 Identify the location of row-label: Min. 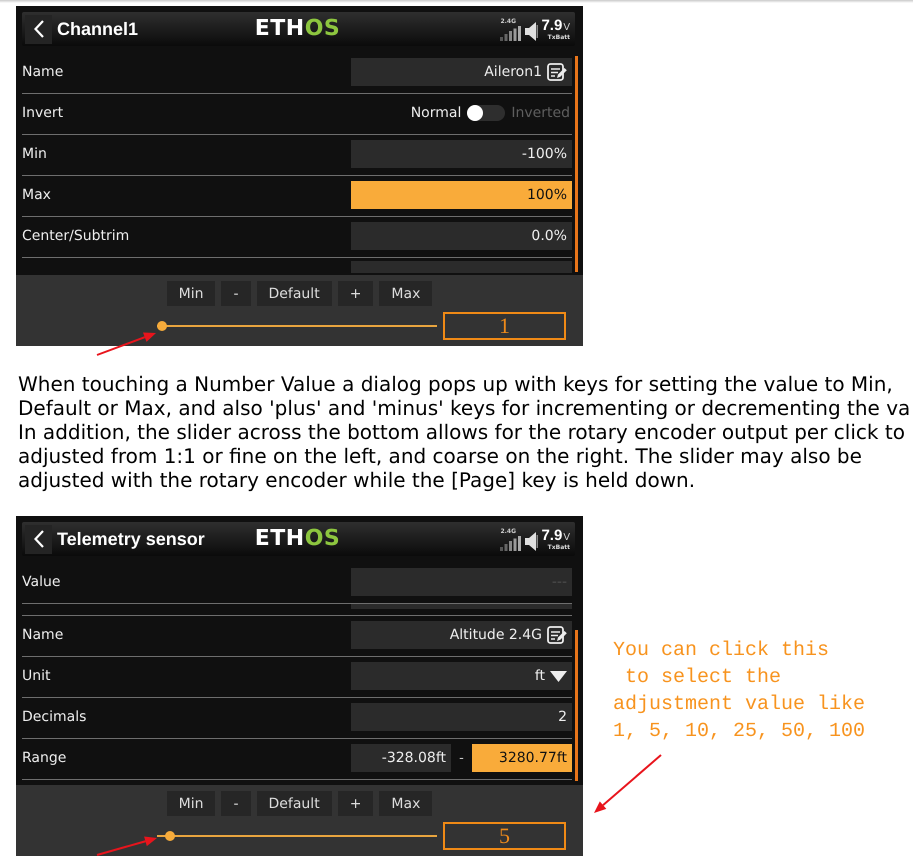
(34, 154).